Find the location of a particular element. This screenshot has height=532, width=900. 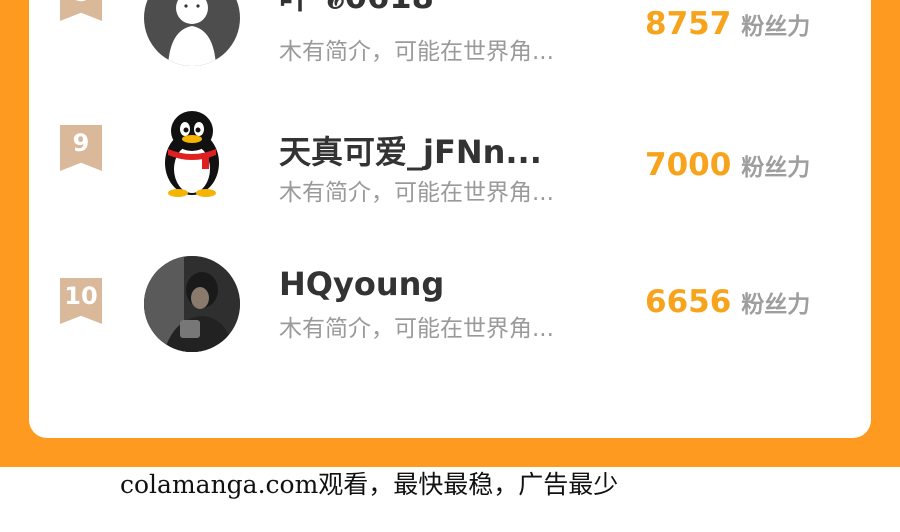

rank-badge: 9 is located at coordinates (81, 148).